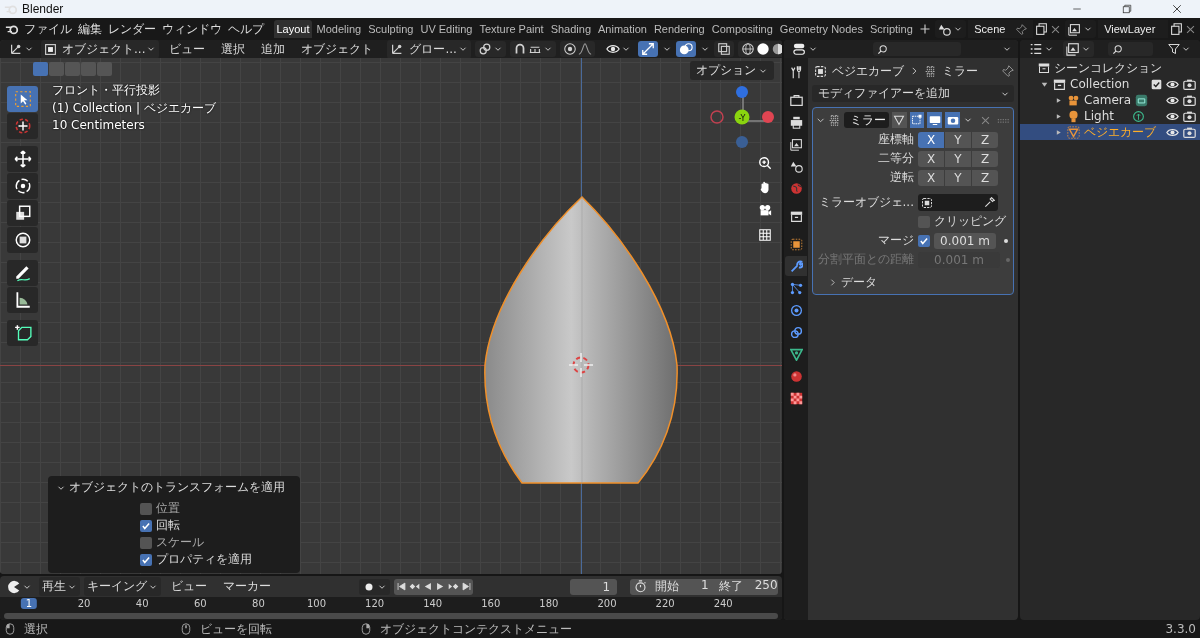 This screenshot has height=638, width=1200. What do you see at coordinates (901, 177) in the screenshot?
I see `property-label: 逆転` at bounding box center [901, 177].